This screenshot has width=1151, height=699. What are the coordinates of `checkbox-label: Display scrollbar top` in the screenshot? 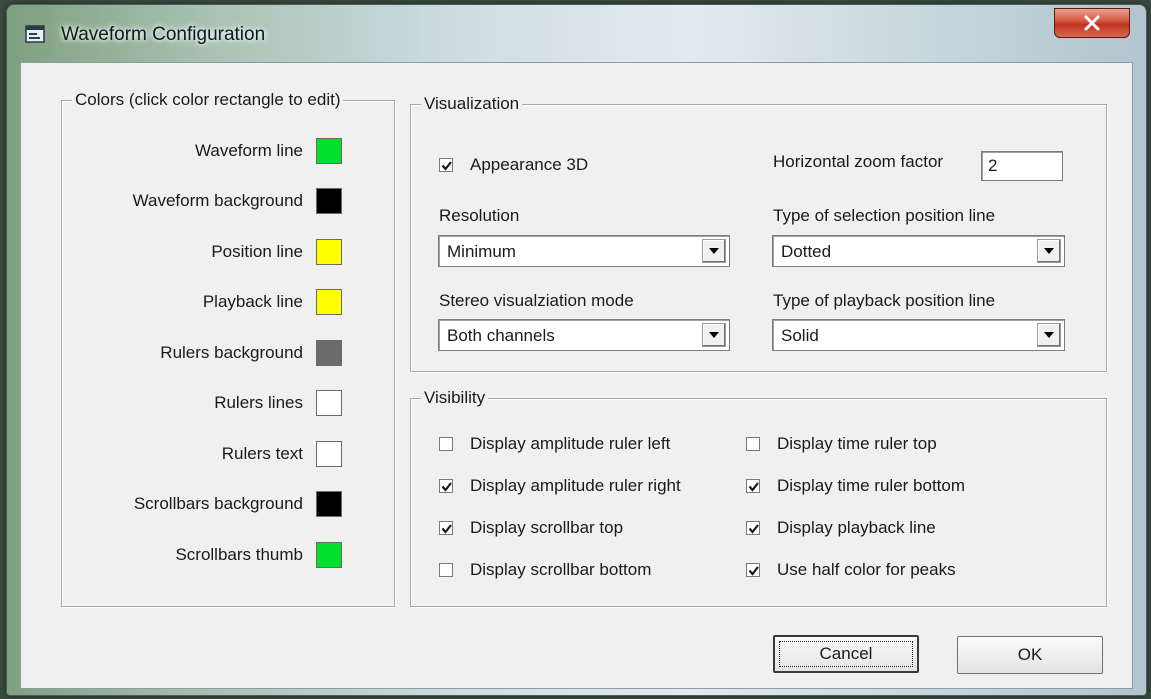 It's located at (547, 527).